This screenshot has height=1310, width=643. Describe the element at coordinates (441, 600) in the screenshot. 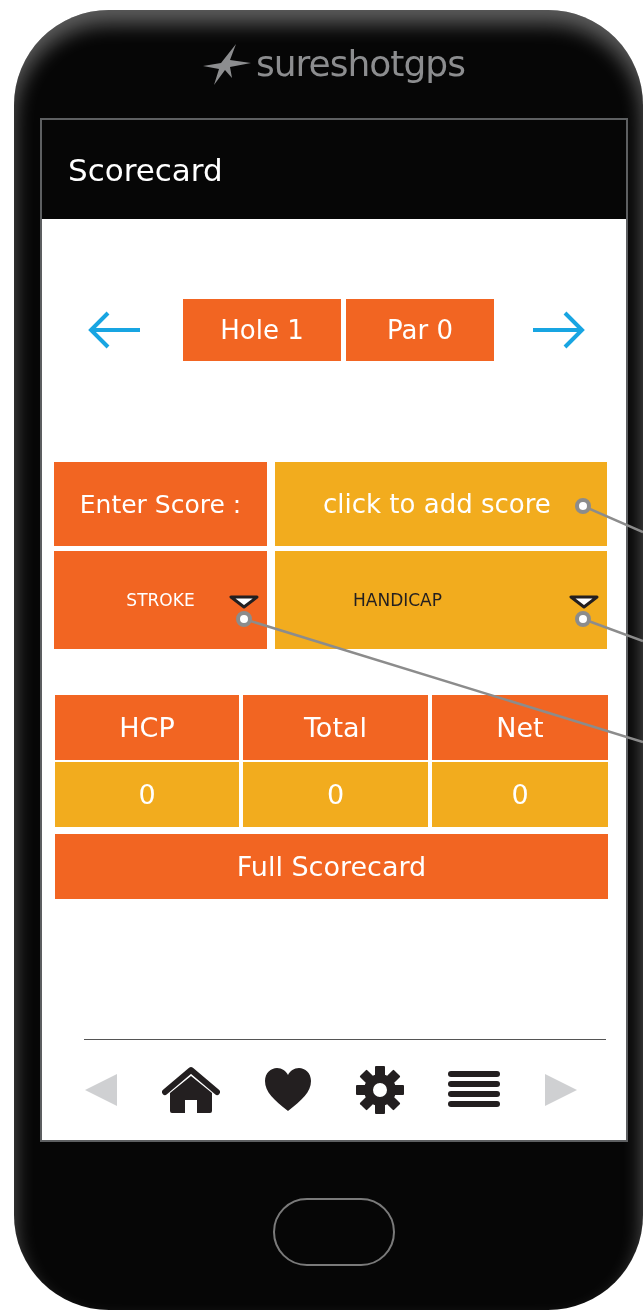

I see `dropdown: HANDICAP` at that location.